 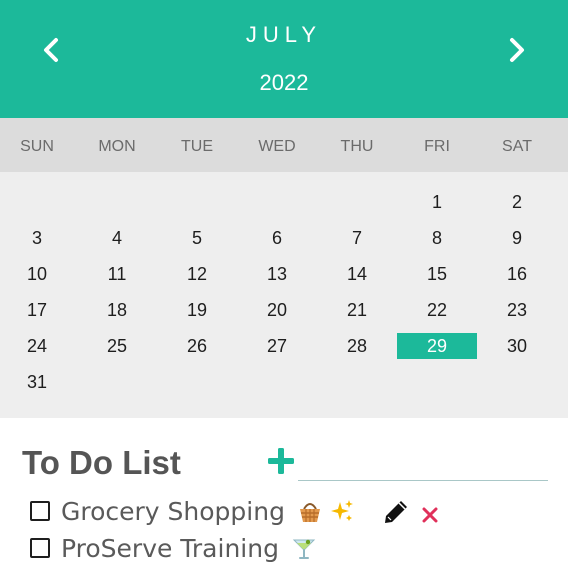 I want to click on delete-todo-button, so click(x=430, y=515).